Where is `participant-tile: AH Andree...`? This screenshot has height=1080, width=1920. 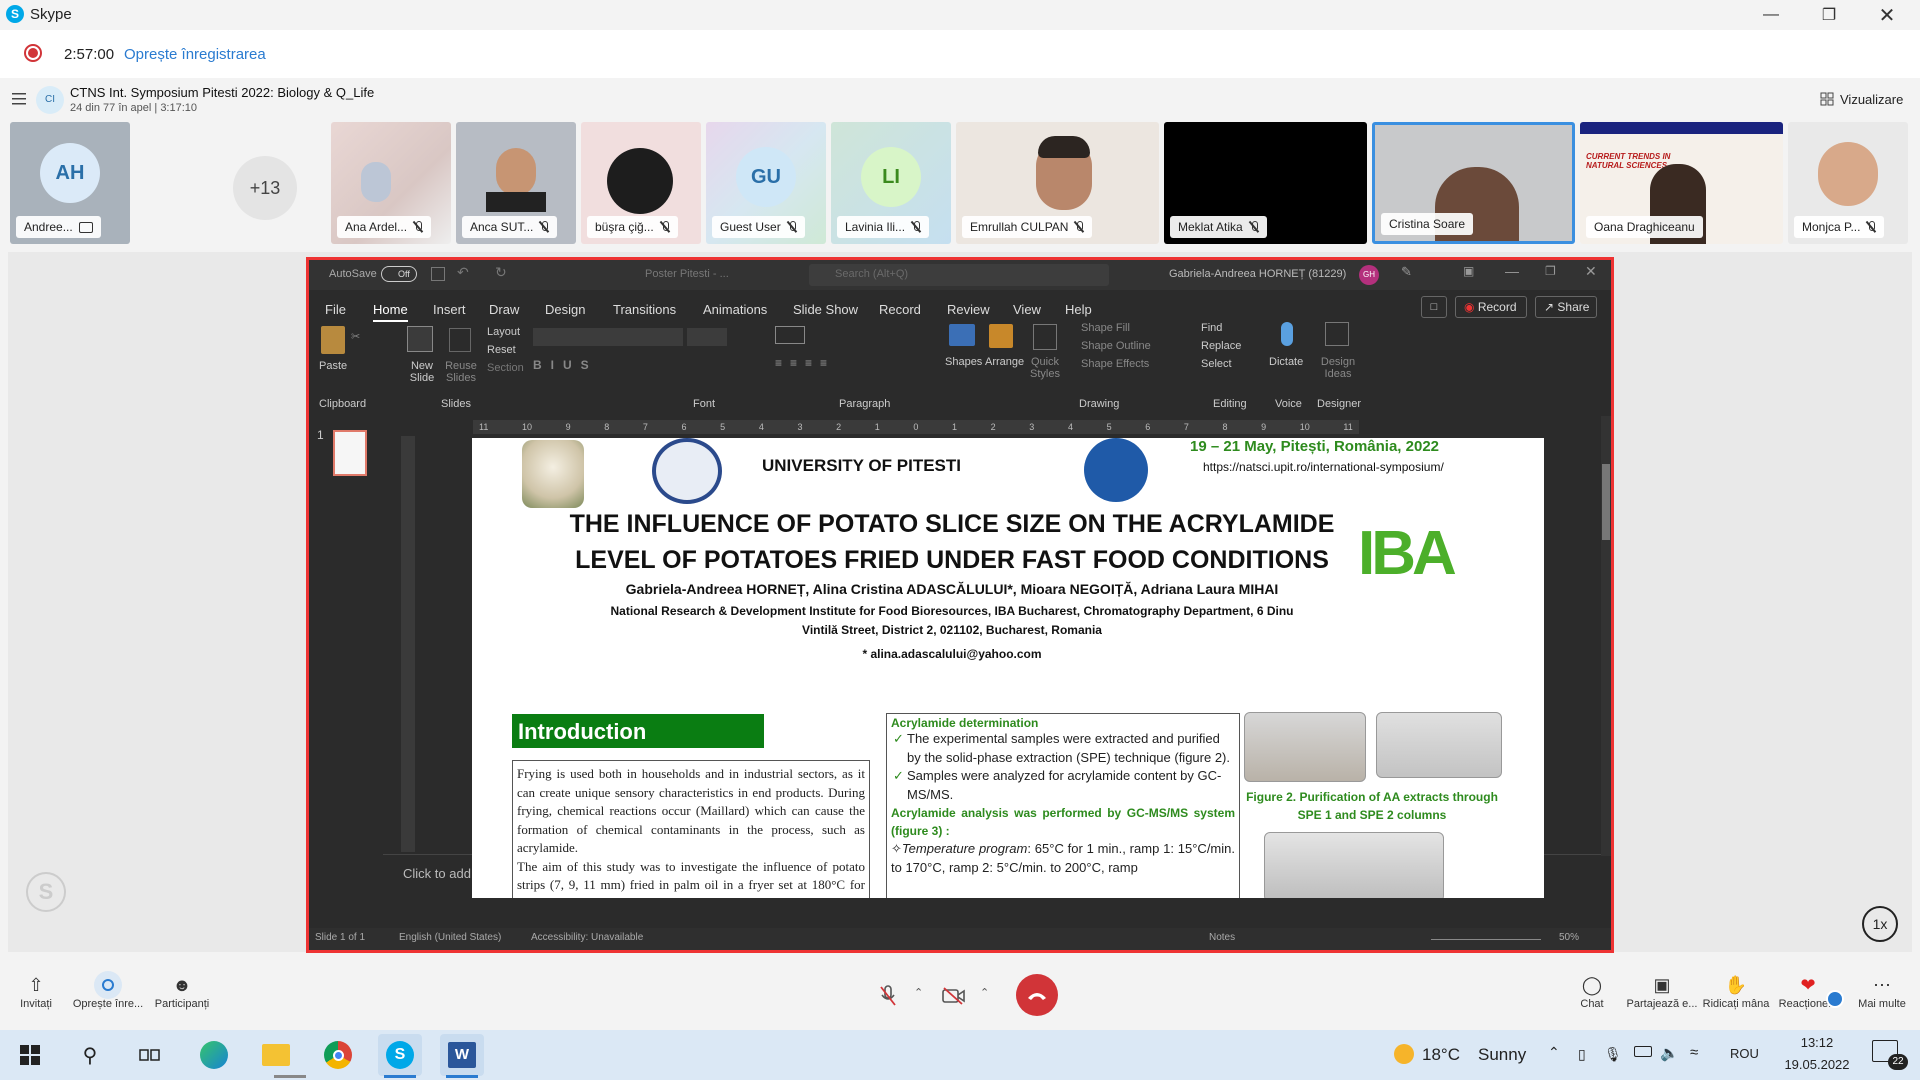
participant-tile: AH Andree... is located at coordinates (70, 183).